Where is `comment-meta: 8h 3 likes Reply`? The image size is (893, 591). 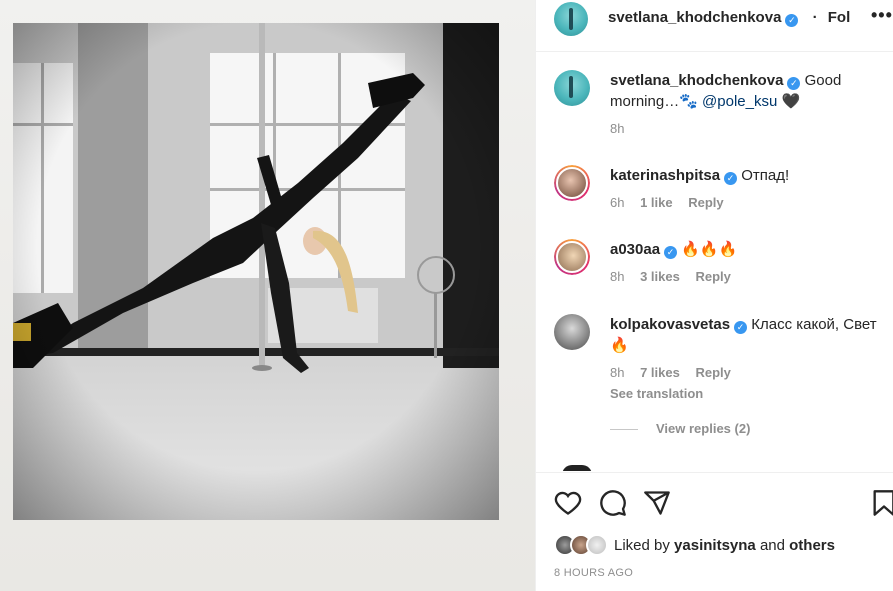
comment-meta: 8h 3 likes Reply is located at coordinates (745, 276).